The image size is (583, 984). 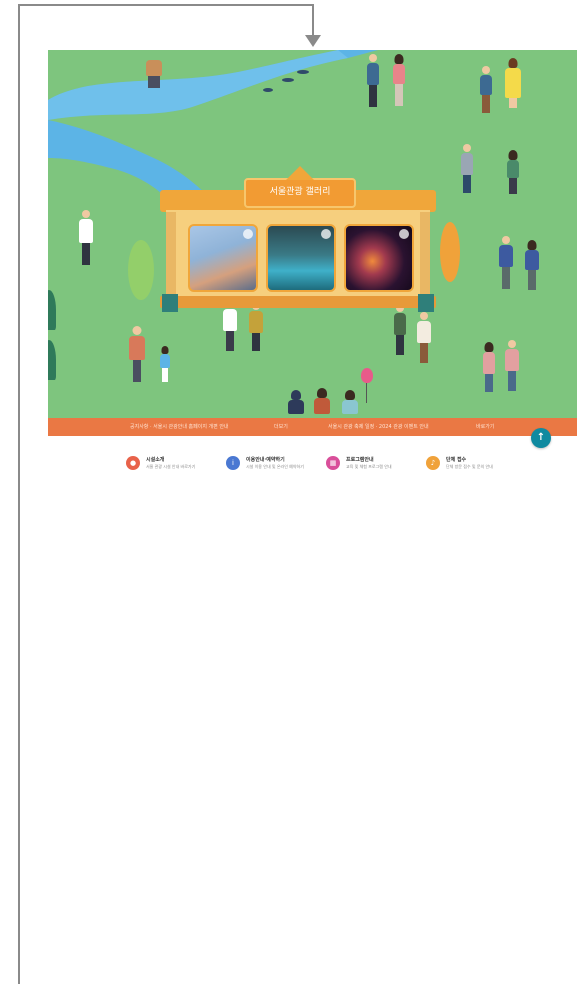 What do you see at coordinates (301, 258) in the screenshot?
I see `gallery-photo-pond` at bounding box center [301, 258].